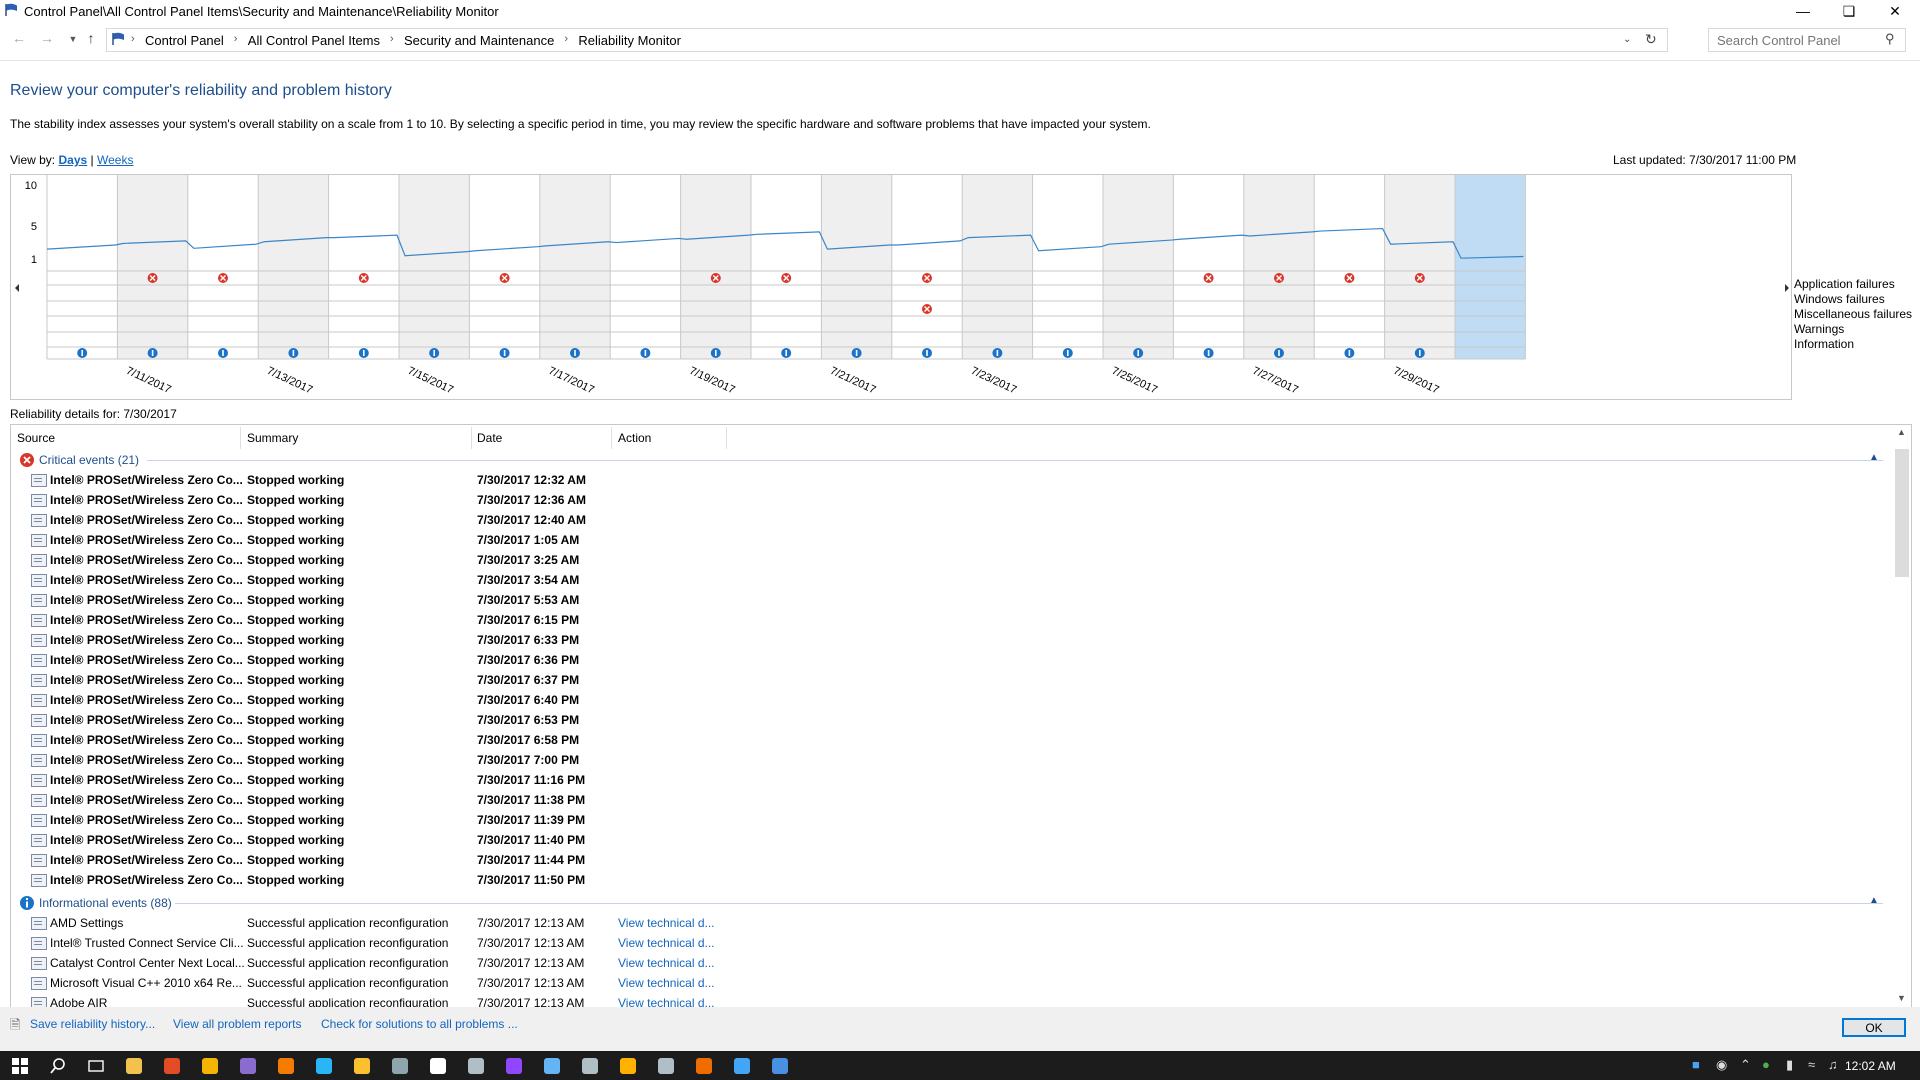 The width and height of the screenshot is (1920, 1080). Describe the element at coordinates (17, 288) in the screenshot. I see `triangle-left-icon` at that location.